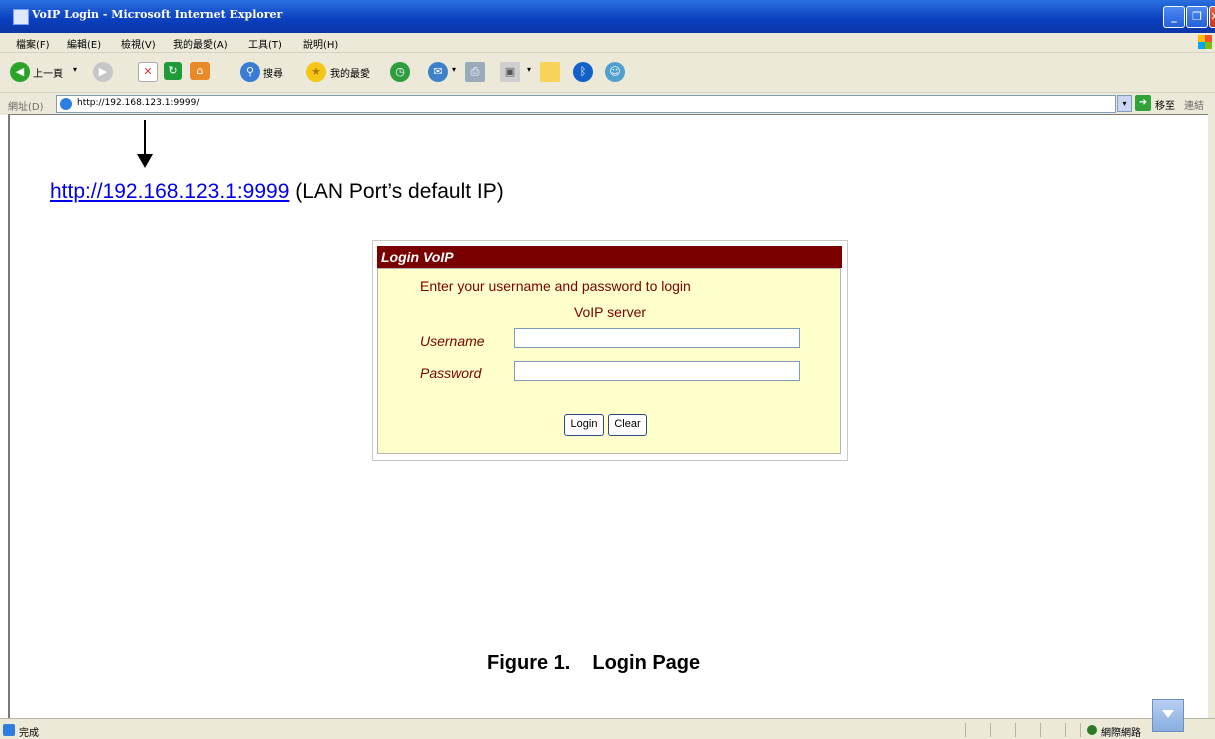 This screenshot has height=739, width=1215. Describe the element at coordinates (1211, 416) in the screenshot. I see `scrollbar` at that location.